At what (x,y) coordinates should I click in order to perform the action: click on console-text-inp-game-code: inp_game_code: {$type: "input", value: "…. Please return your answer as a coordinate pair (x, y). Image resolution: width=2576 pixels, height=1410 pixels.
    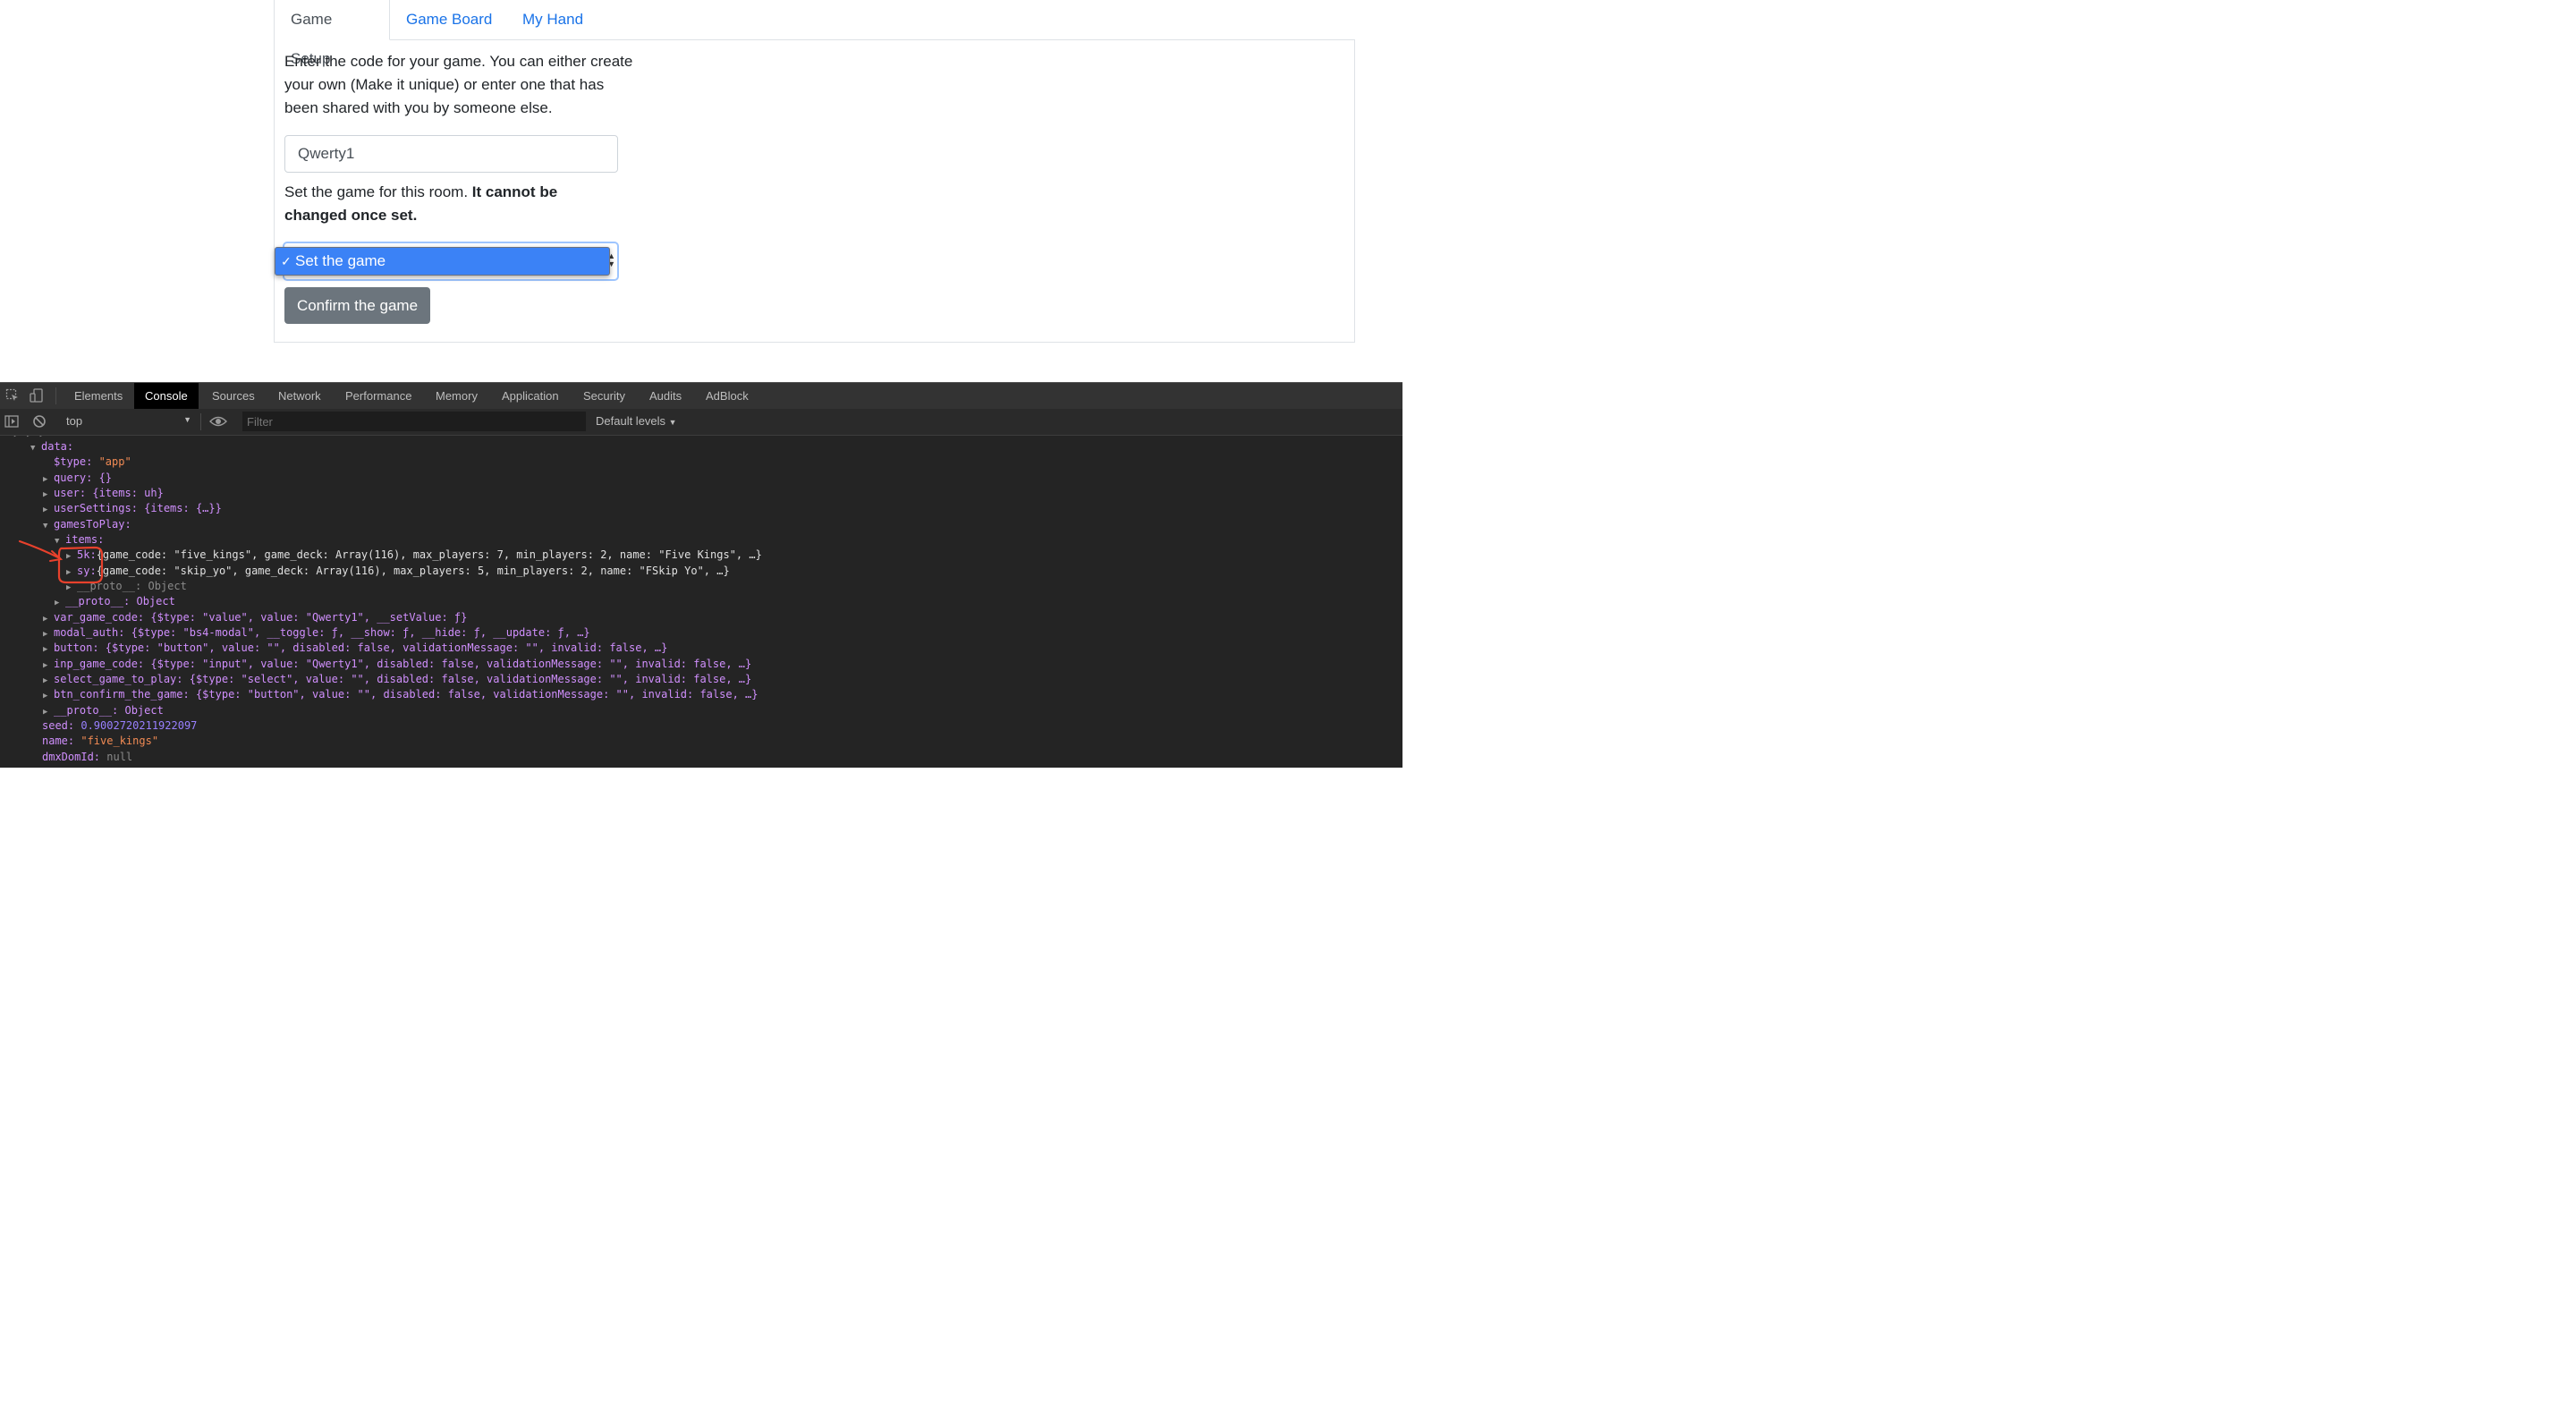
    Looking at the image, I should click on (403, 664).